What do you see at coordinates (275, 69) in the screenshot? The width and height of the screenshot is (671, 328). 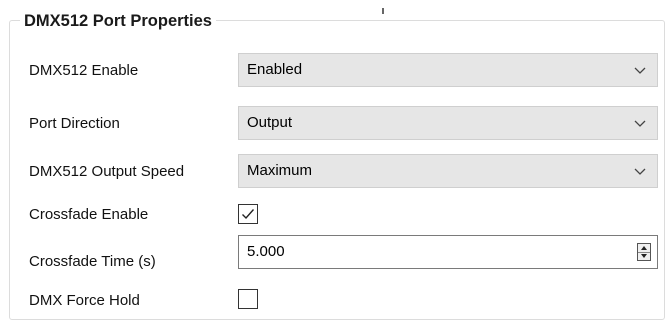 I see `dmx-enable-value: Enabled` at bounding box center [275, 69].